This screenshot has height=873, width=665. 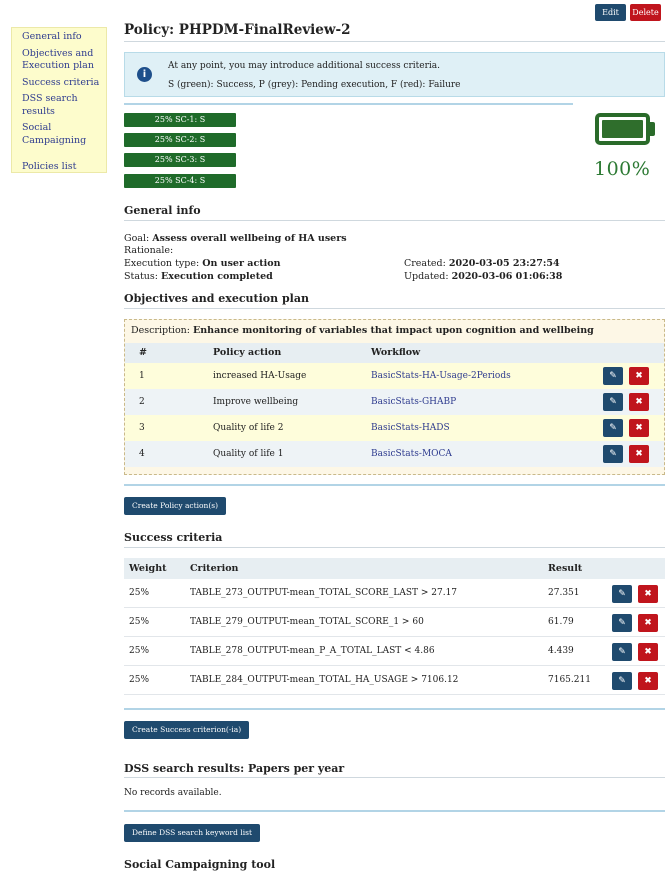 What do you see at coordinates (561, 651) in the screenshot?
I see `row-result: 4.439` at bounding box center [561, 651].